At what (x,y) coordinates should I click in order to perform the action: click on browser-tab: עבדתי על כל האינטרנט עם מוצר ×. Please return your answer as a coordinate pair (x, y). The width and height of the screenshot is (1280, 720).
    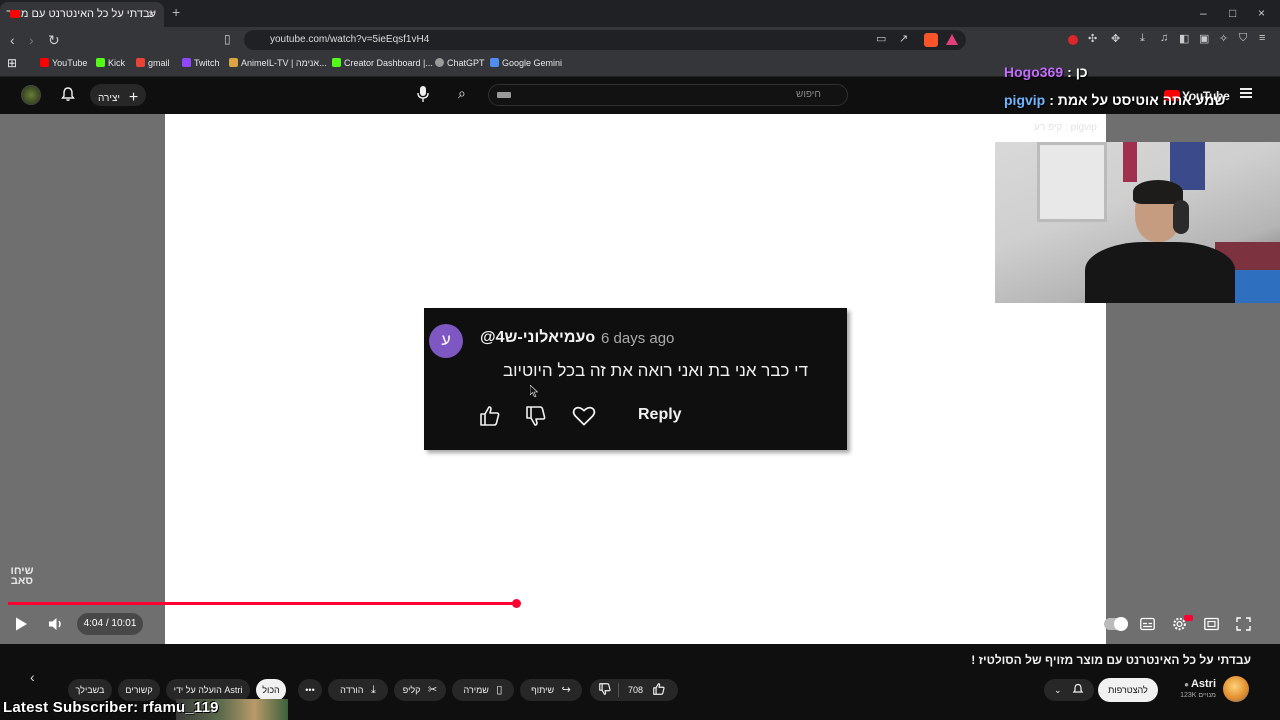
    Looking at the image, I should click on (82, 14).